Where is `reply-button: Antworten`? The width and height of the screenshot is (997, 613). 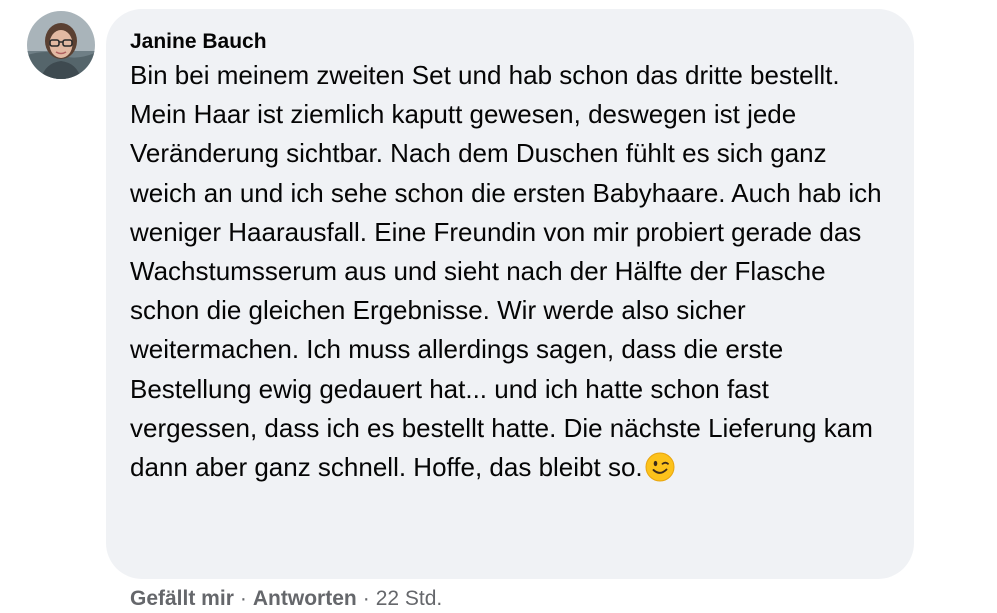 reply-button: Antworten is located at coordinates (305, 598).